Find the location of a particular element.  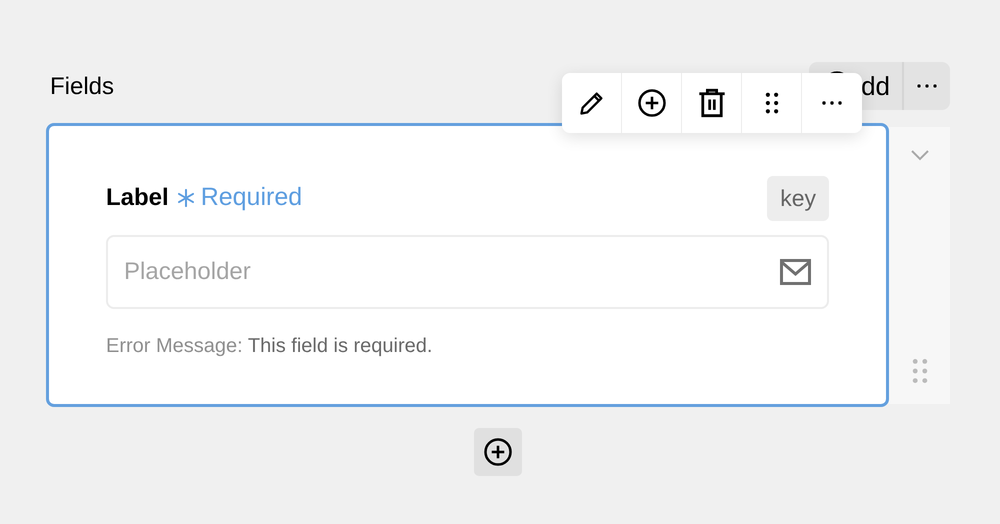

input-field: Placeholder is located at coordinates (467, 272).